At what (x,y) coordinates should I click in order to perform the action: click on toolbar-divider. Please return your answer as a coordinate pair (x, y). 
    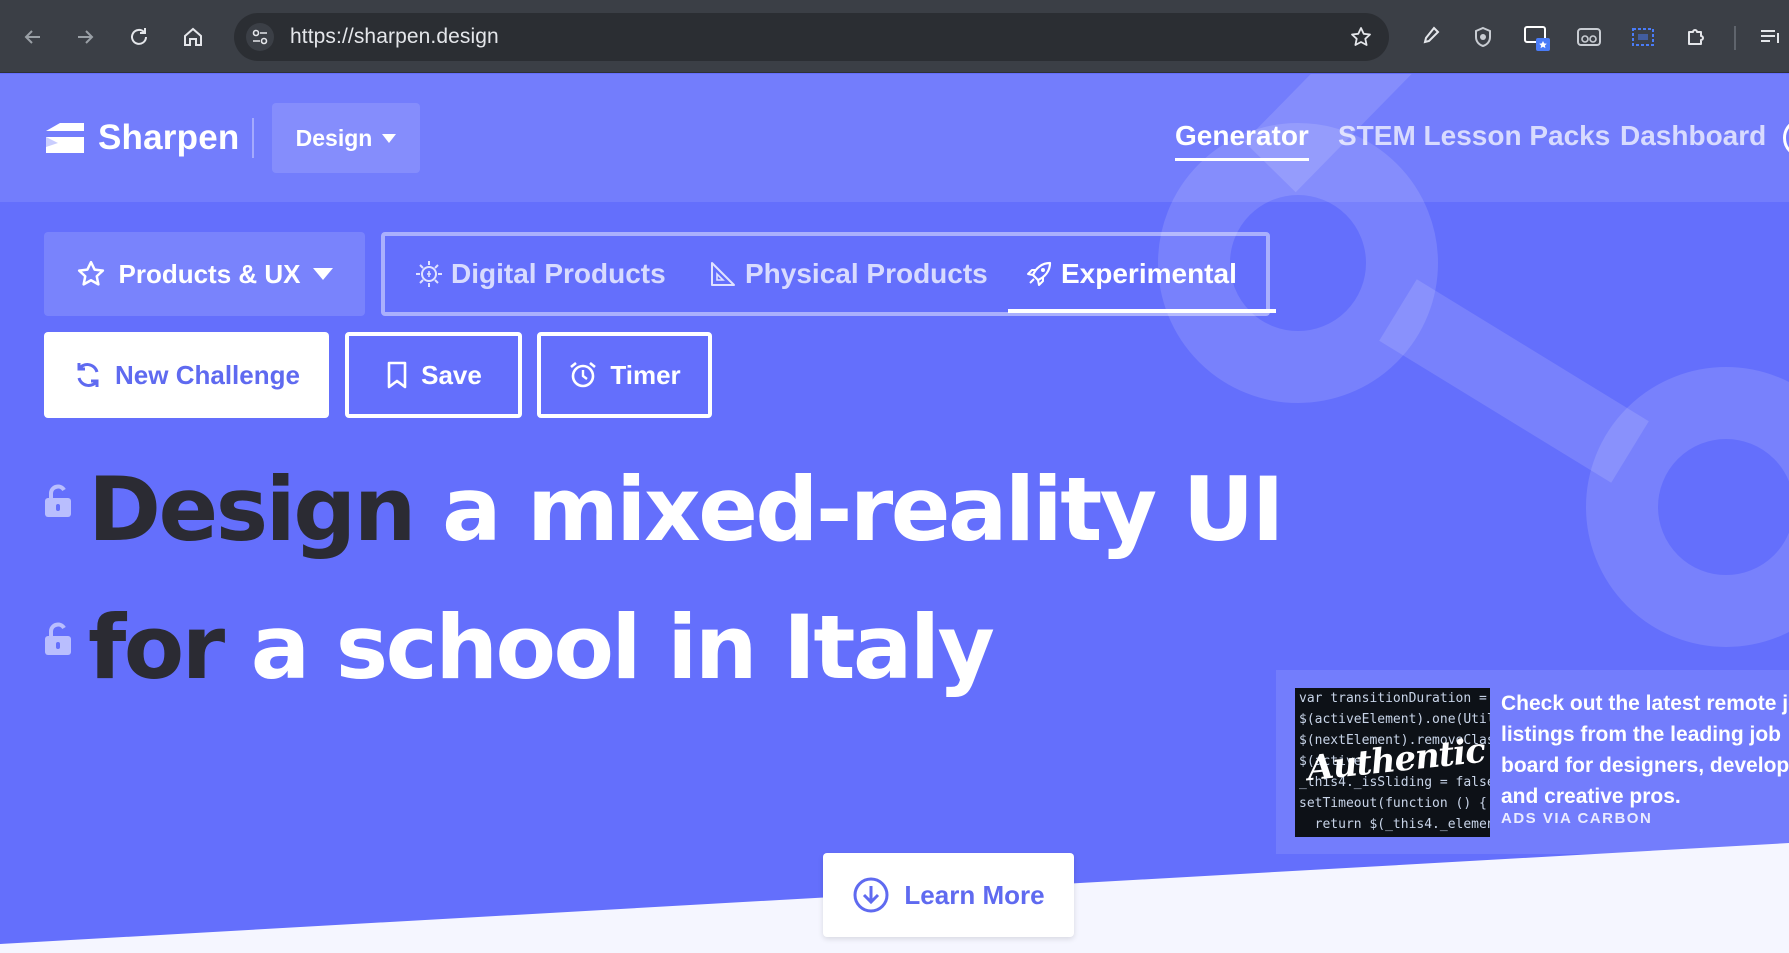
    Looking at the image, I should click on (1735, 38).